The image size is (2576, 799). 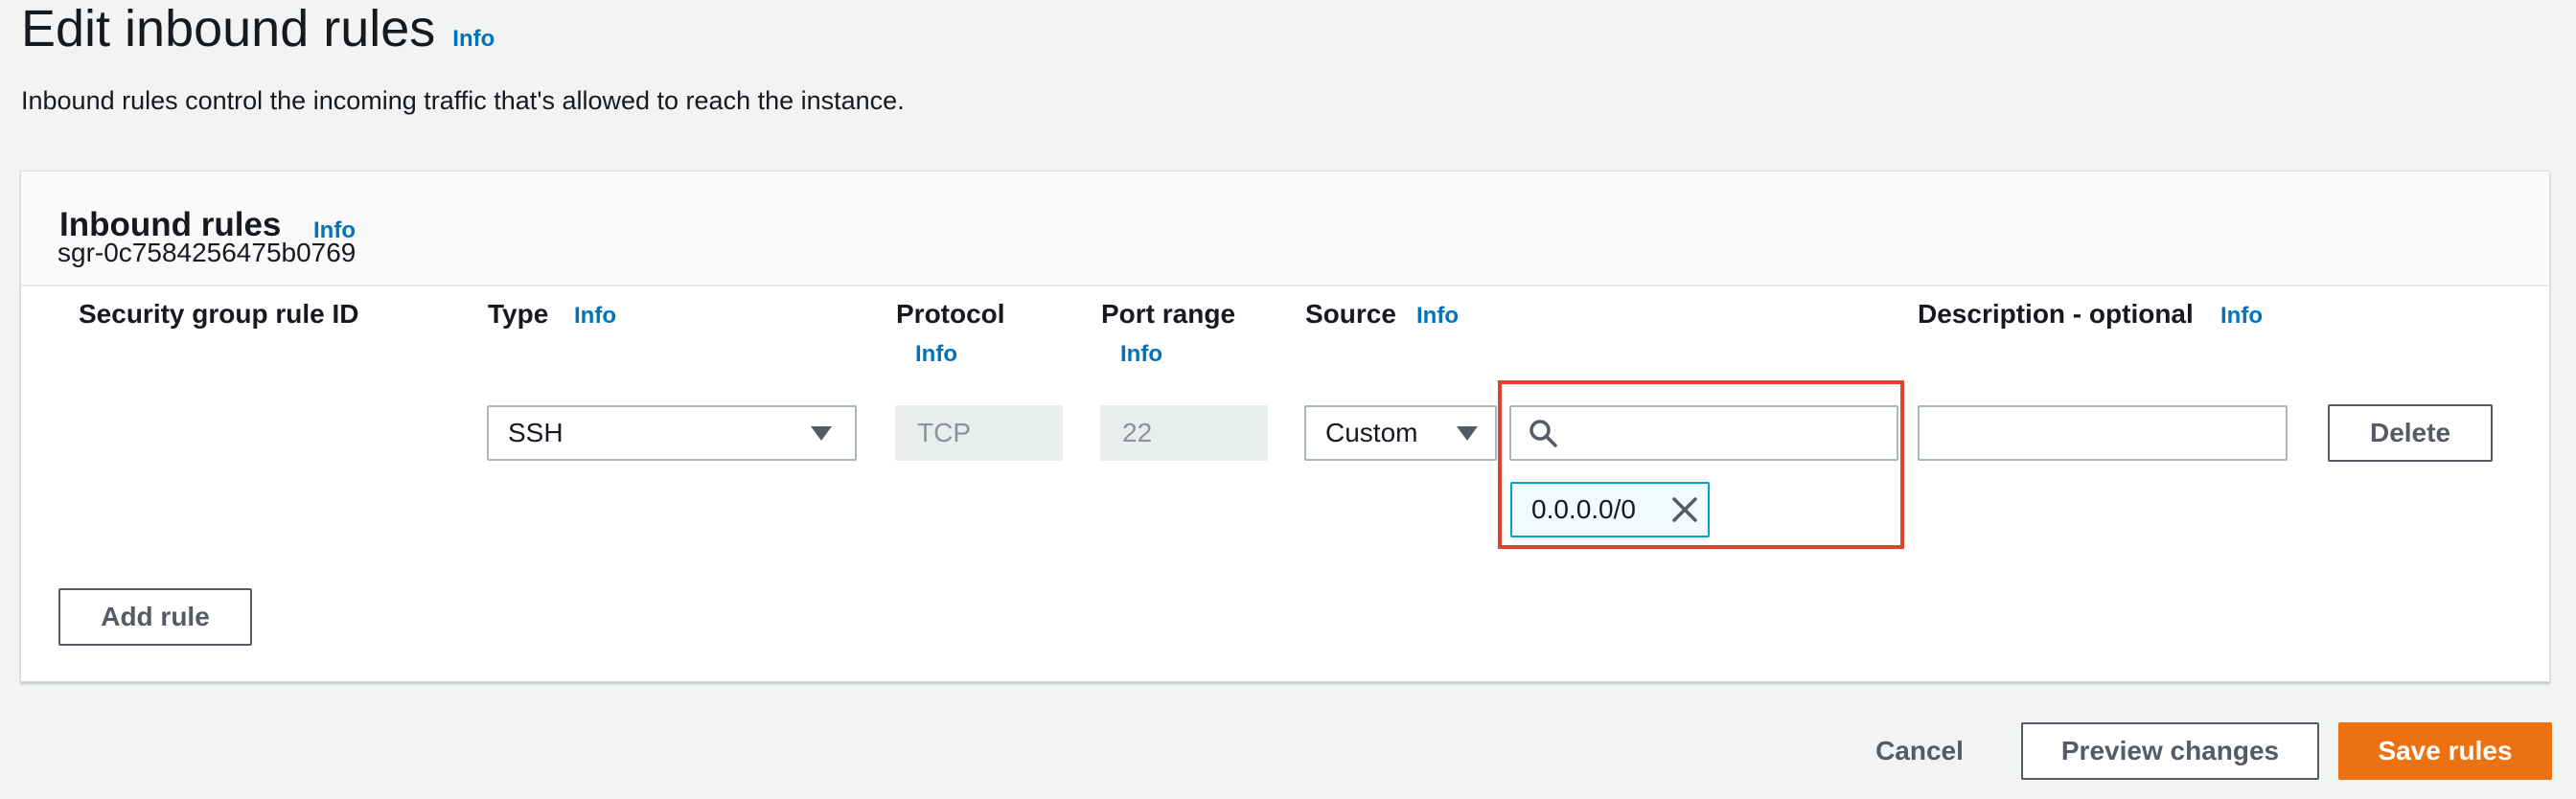 I want to click on column-header-rule-id: Security group rule ID, so click(x=219, y=314).